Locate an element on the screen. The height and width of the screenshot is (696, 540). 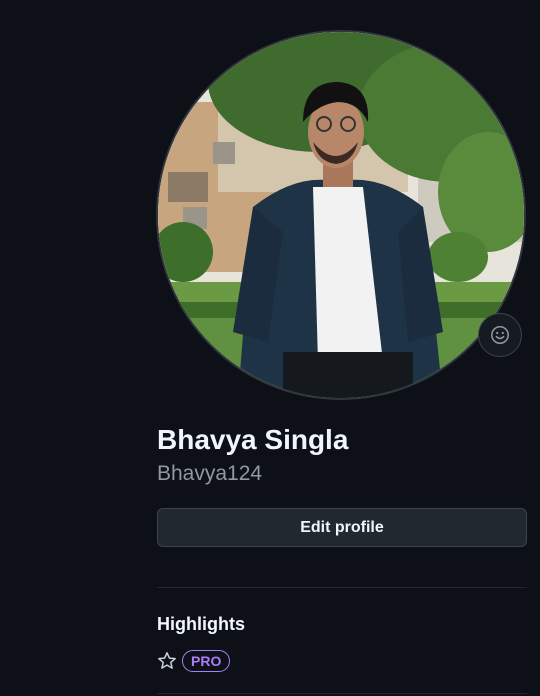
set-status-button is located at coordinates (500, 335).